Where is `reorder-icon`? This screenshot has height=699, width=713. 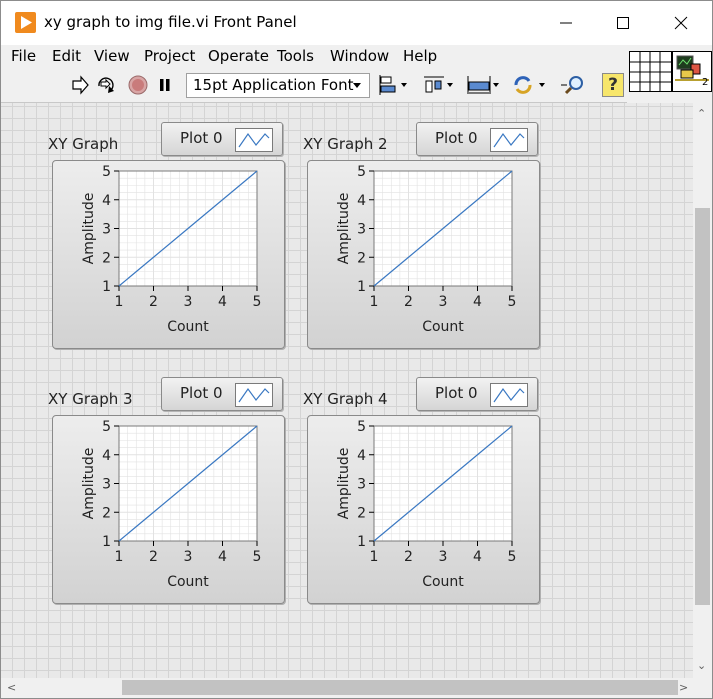 reorder-icon is located at coordinates (530, 85).